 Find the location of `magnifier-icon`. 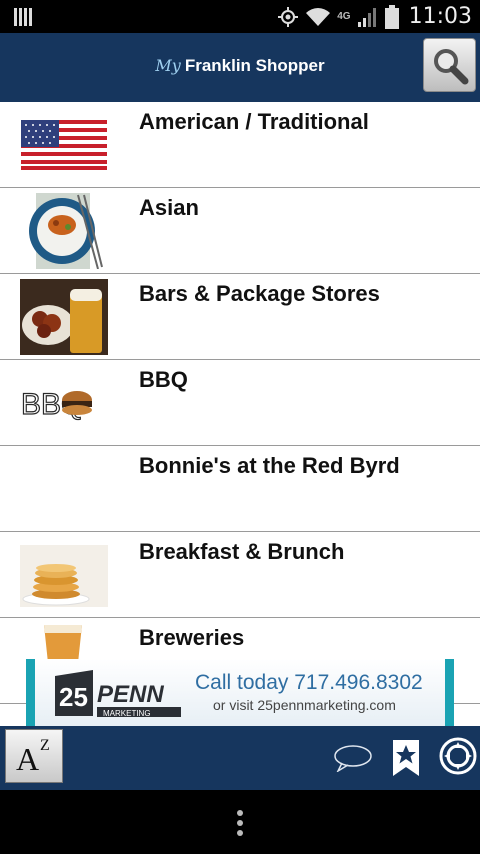

magnifier-icon is located at coordinates (451, 67).